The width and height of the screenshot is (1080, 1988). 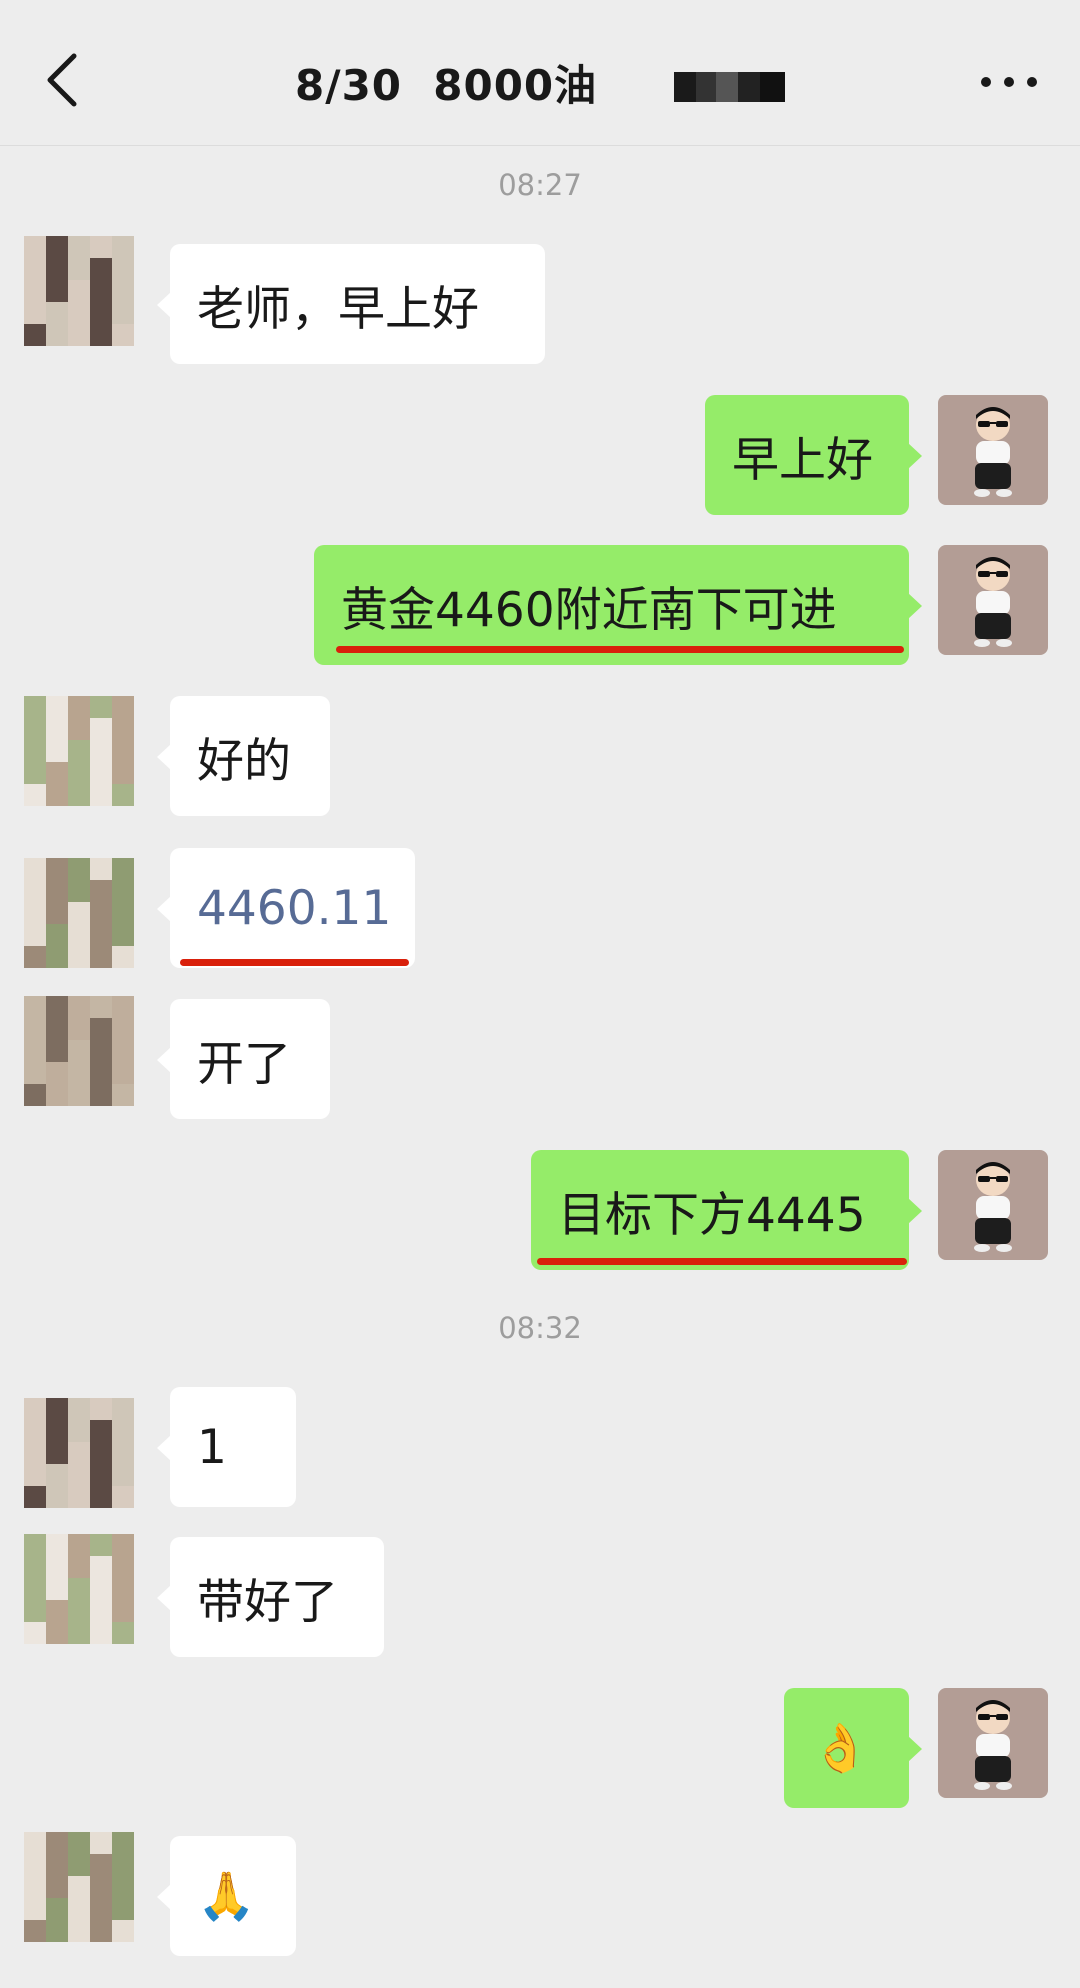 What do you see at coordinates (540, 73) in the screenshot?
I see `chat-header: 8/30 8000油` at bounding box center [540, 73].